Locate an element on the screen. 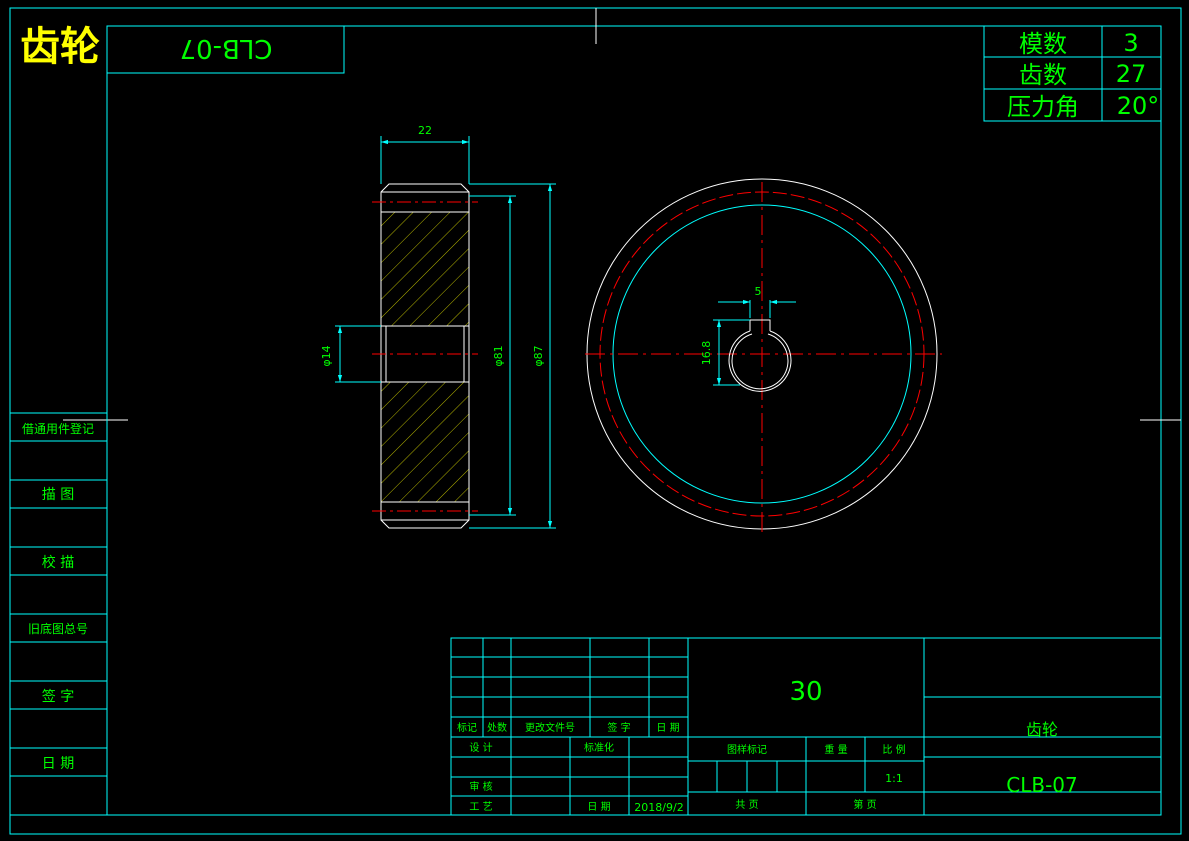 The image size is (1189, 841). param-label-pressure-angle: 压力角 is located at coordinates (1043, 107).